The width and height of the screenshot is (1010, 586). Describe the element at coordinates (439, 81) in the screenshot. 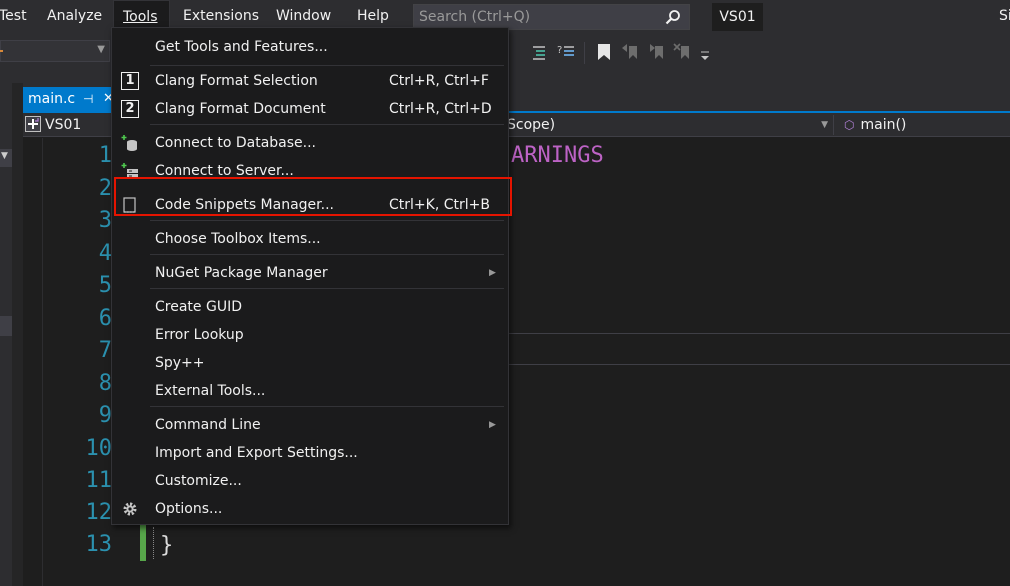

I see `menu-item-shortcut: Ctrl+R, Ctrl+F` at that location.